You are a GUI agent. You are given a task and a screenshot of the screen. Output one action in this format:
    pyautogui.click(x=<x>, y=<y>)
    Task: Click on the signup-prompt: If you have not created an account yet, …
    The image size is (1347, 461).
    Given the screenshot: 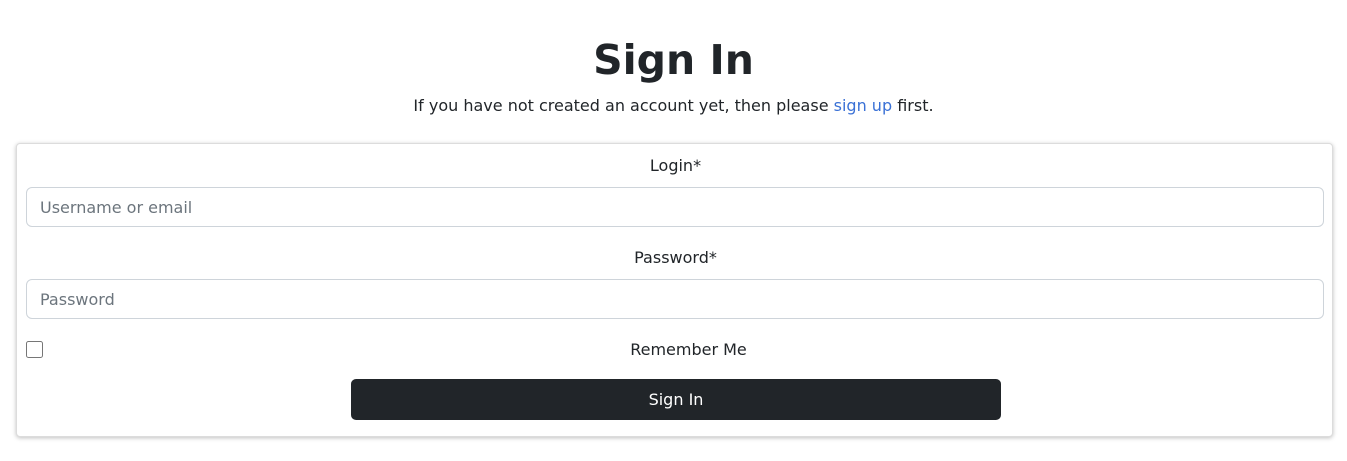 What is the action you would take?
    pyautogui.click(x=673, y=106)
    